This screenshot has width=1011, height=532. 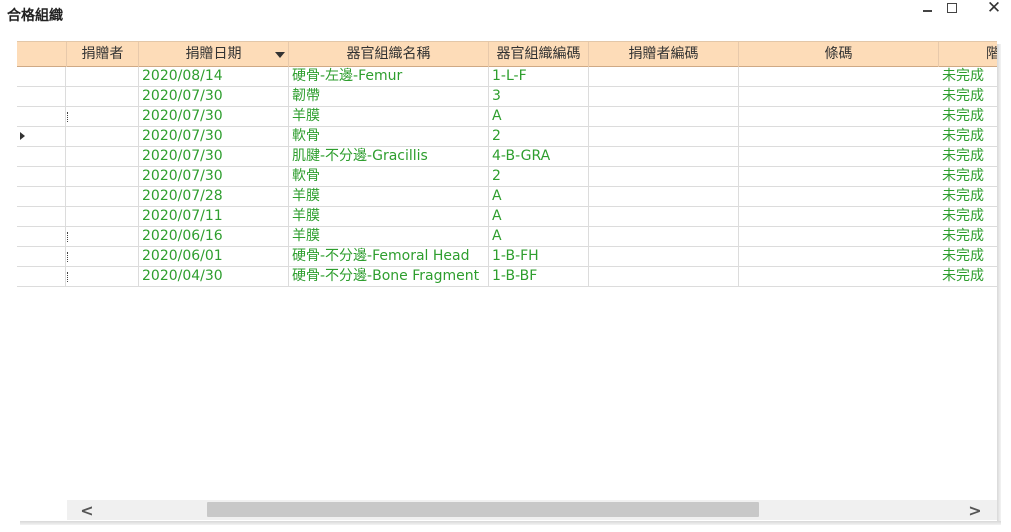 What do you see at coordinates (214, 257) in the screenshot?
I see `cell-date: 2020/06/01` at bounding box center [214, 257].